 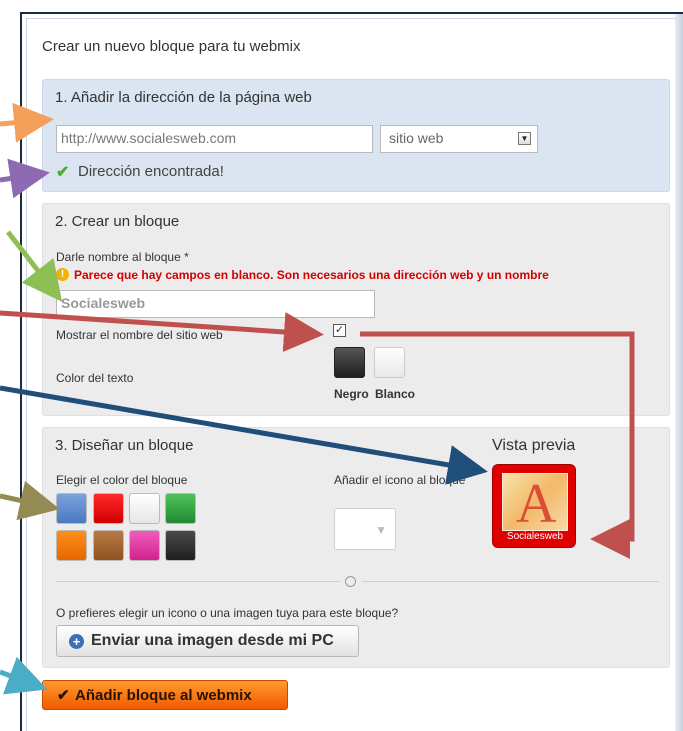 What do you see at coordinates (400, 480) in the screenshot?
I see `add-icon-label: Añadir el icono al bloque` at bounding box center [400, 480].